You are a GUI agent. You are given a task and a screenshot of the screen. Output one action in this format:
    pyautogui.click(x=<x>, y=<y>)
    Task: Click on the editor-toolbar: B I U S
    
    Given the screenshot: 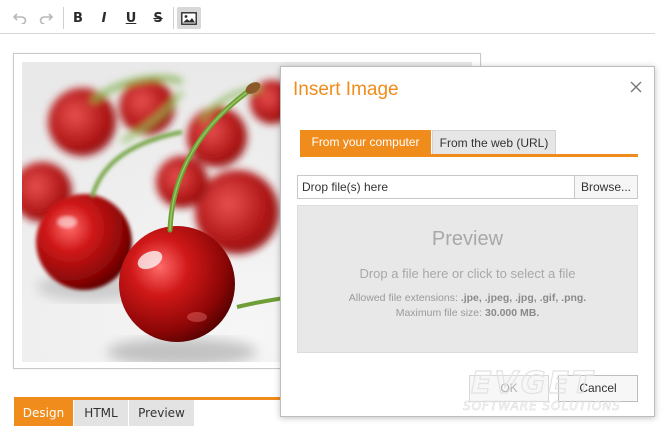 What is the action you would take?
    pyautogui.click(x=327, y=17)
    